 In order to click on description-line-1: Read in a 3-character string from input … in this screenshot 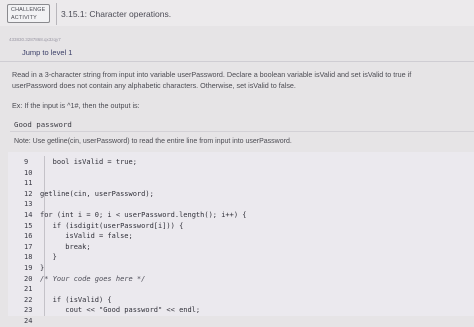, I will do `click(212, 74)`.